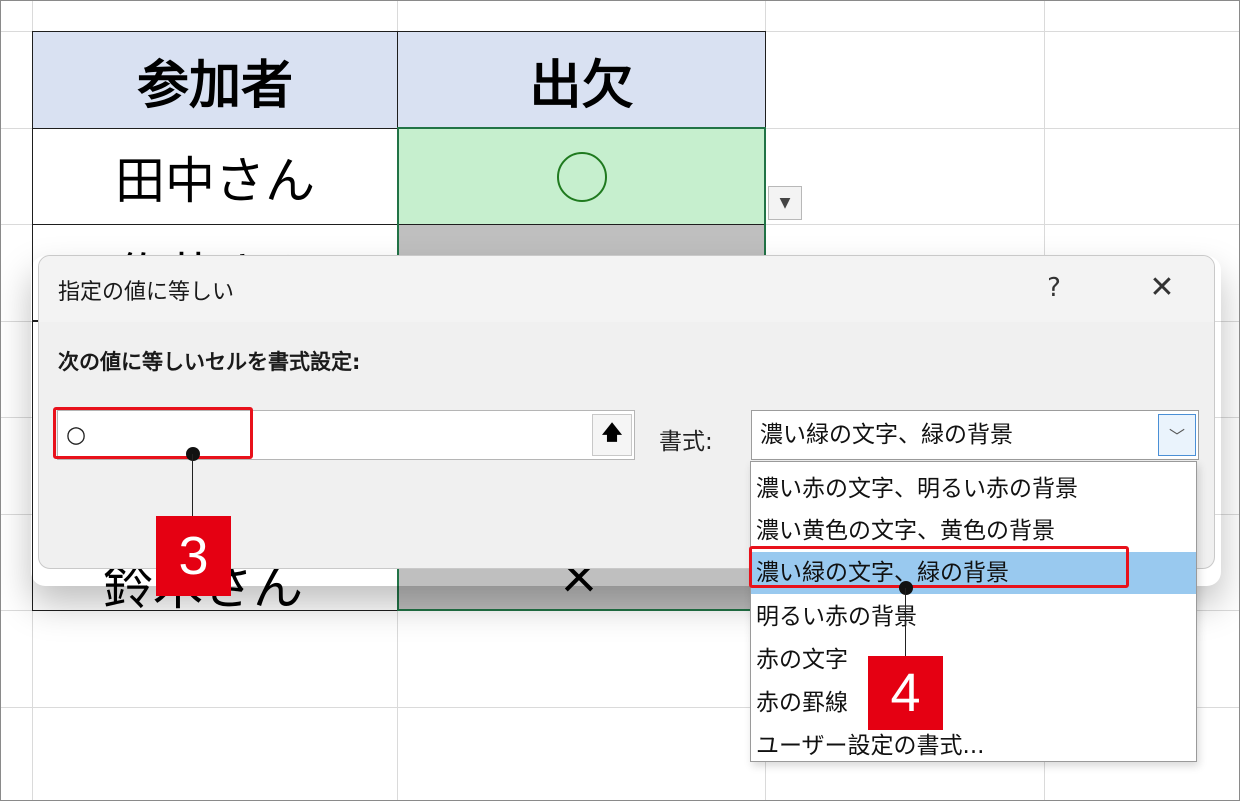  I want to click on header-attendance: 出欠, so click(581, 80).